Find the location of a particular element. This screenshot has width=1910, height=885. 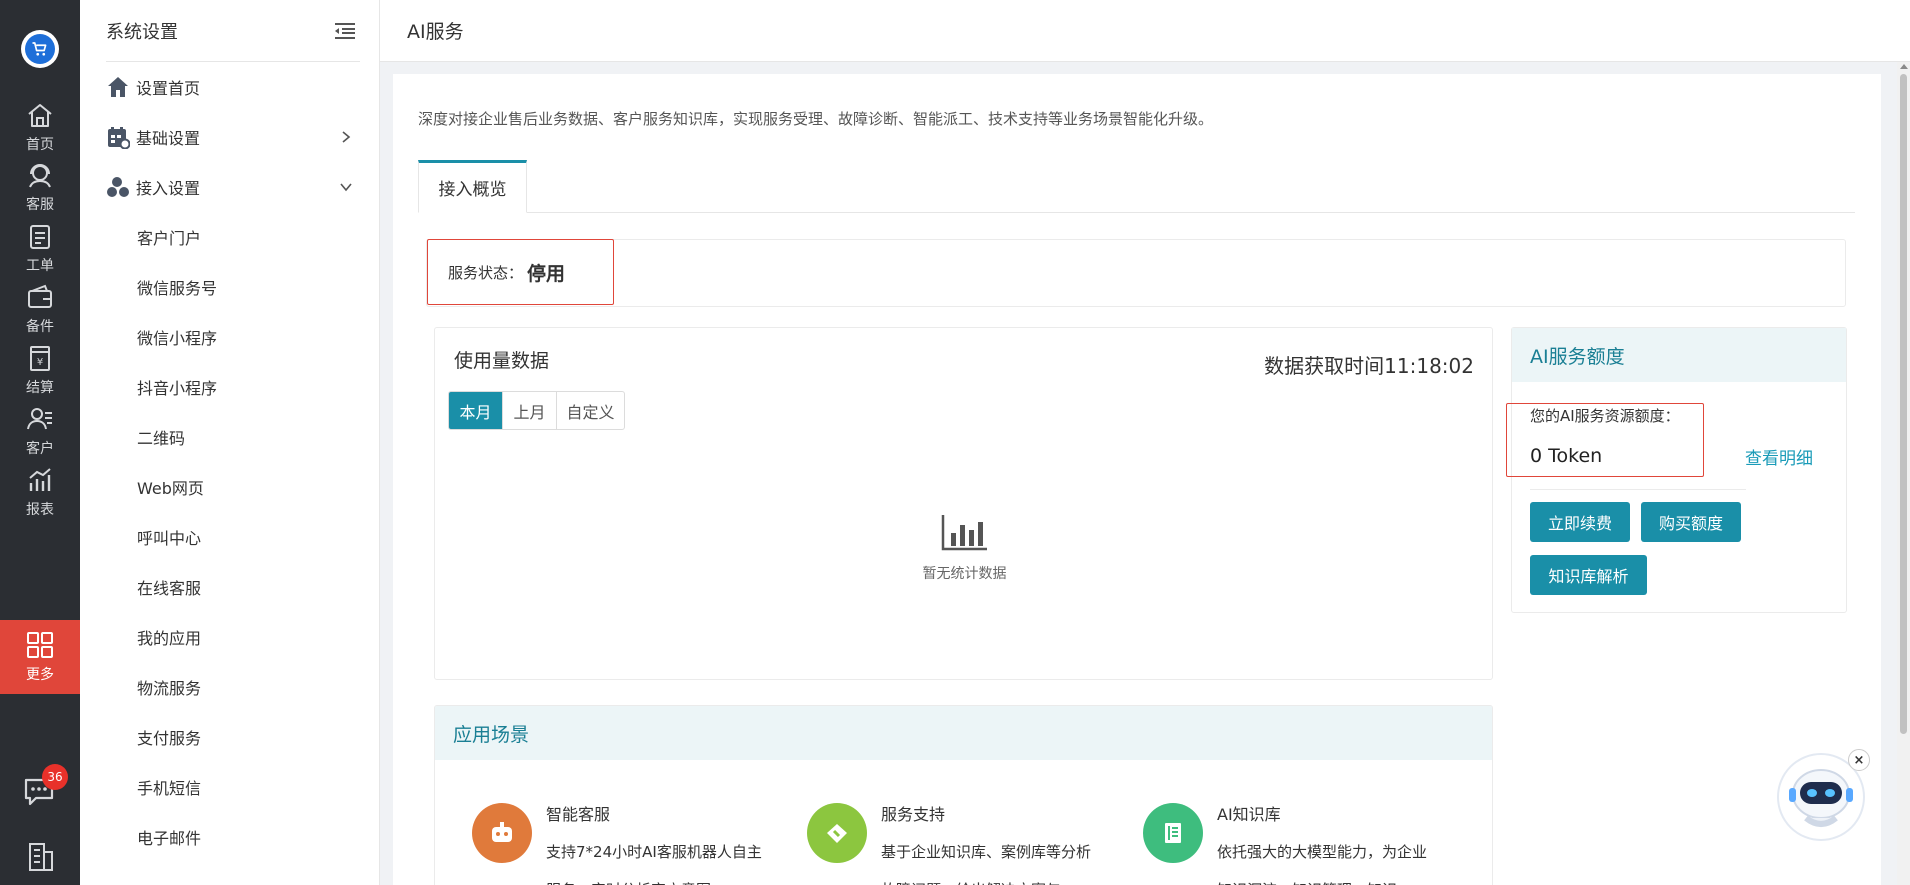

scene-title: AI知识库 is located at coordinates (1249, 814).